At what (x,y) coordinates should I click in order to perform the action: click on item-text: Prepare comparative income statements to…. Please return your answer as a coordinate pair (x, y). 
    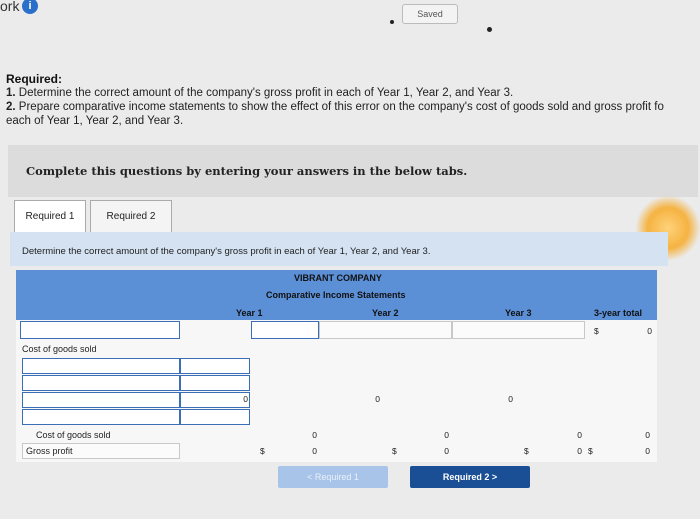
    Looking at the image, I should click on (341, 107).